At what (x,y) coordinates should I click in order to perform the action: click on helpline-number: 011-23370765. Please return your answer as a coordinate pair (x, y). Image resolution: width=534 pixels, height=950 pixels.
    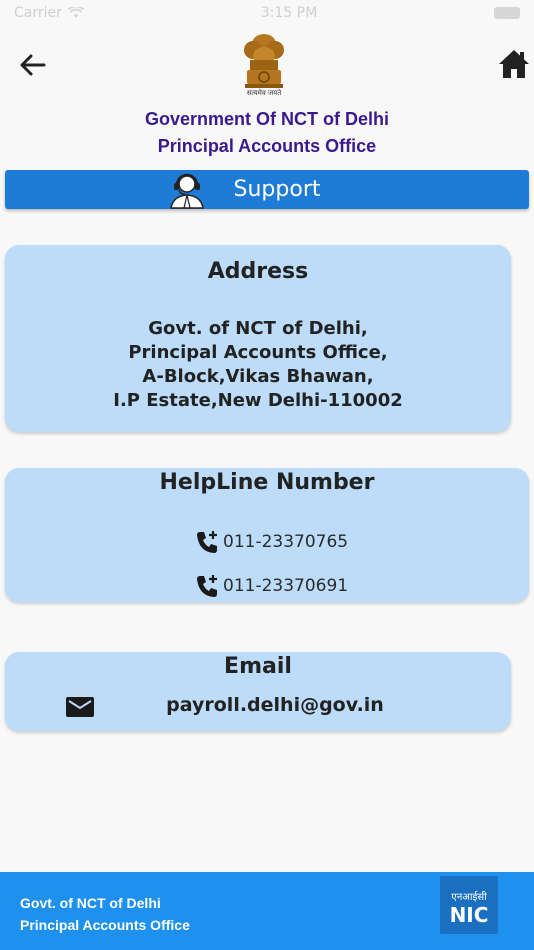
    Looking at the image, I should click on (285, 542).